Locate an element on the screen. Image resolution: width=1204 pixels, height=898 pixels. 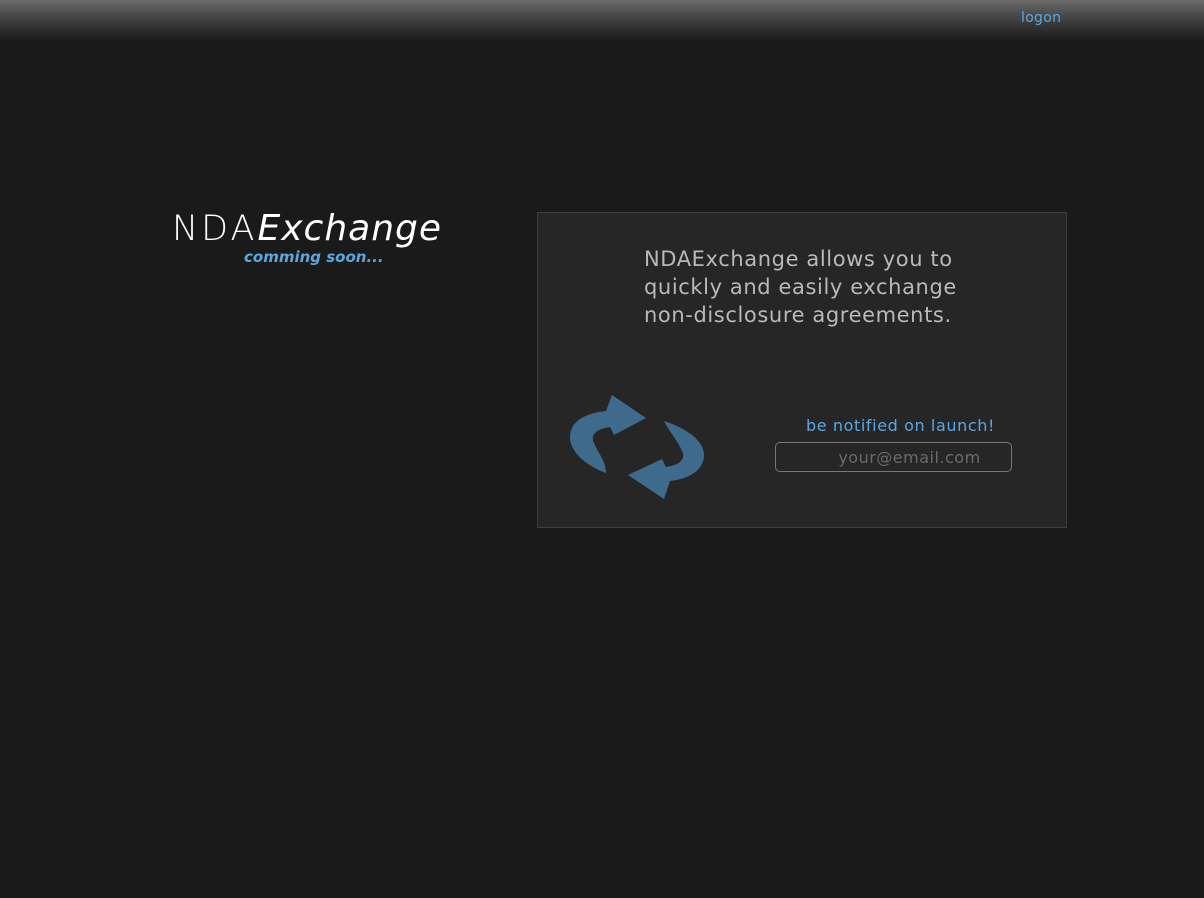
logon-link: logon is located at coordinates (1041, 18).